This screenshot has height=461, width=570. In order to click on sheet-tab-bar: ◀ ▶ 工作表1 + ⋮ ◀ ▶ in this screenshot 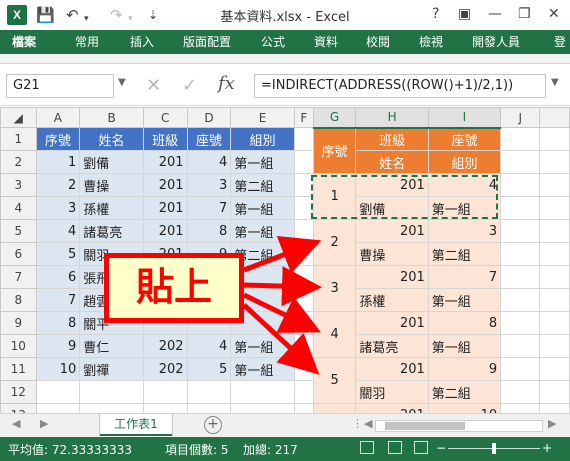, I will do `click(285, 425)`.